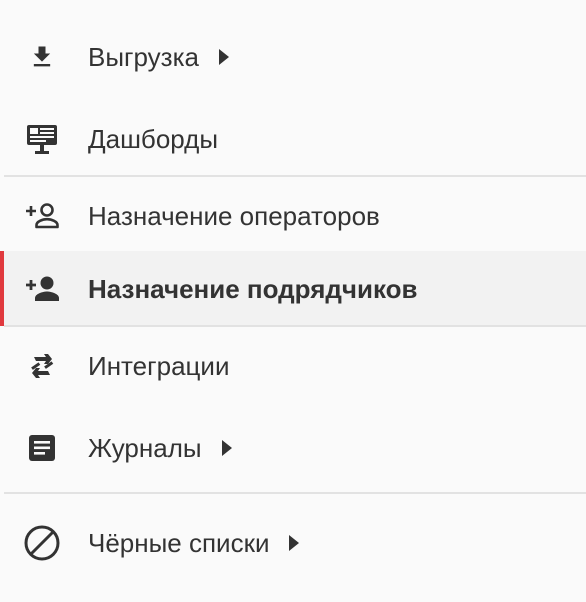 This screenshot has height=602, width=586. Describe the element at coordinates (42, 543) in the screenshot. I see `block-icon` at that location.